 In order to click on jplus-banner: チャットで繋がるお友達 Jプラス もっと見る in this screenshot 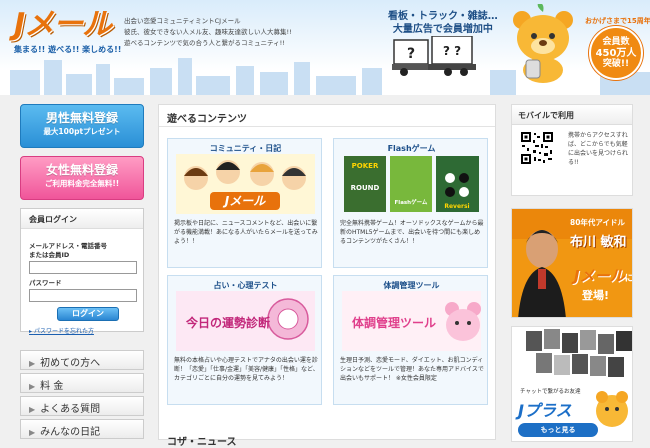, I will do `click(572, 384)`.